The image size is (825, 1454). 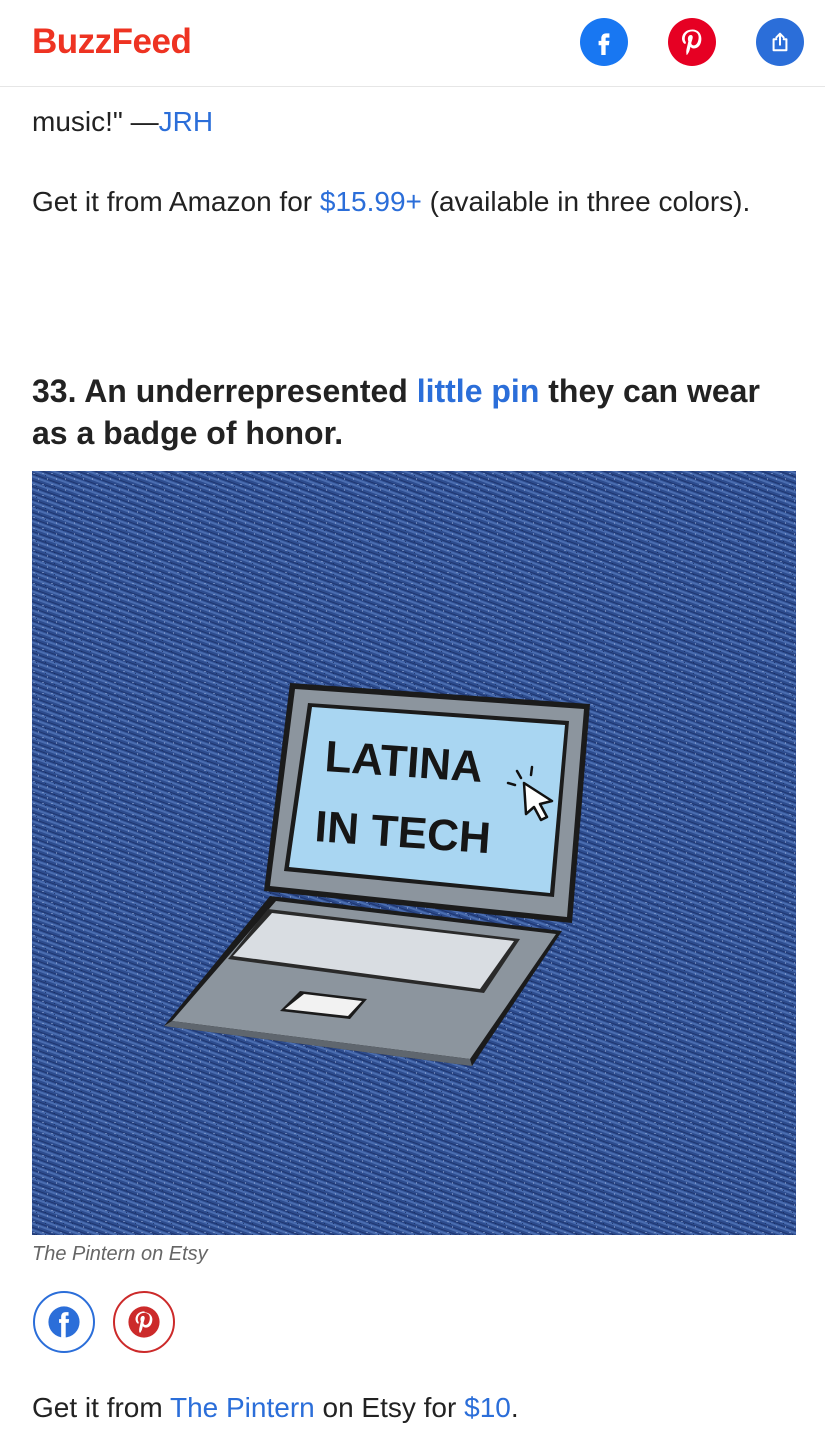 I want to click on share-button, so click(x=780, y=42).